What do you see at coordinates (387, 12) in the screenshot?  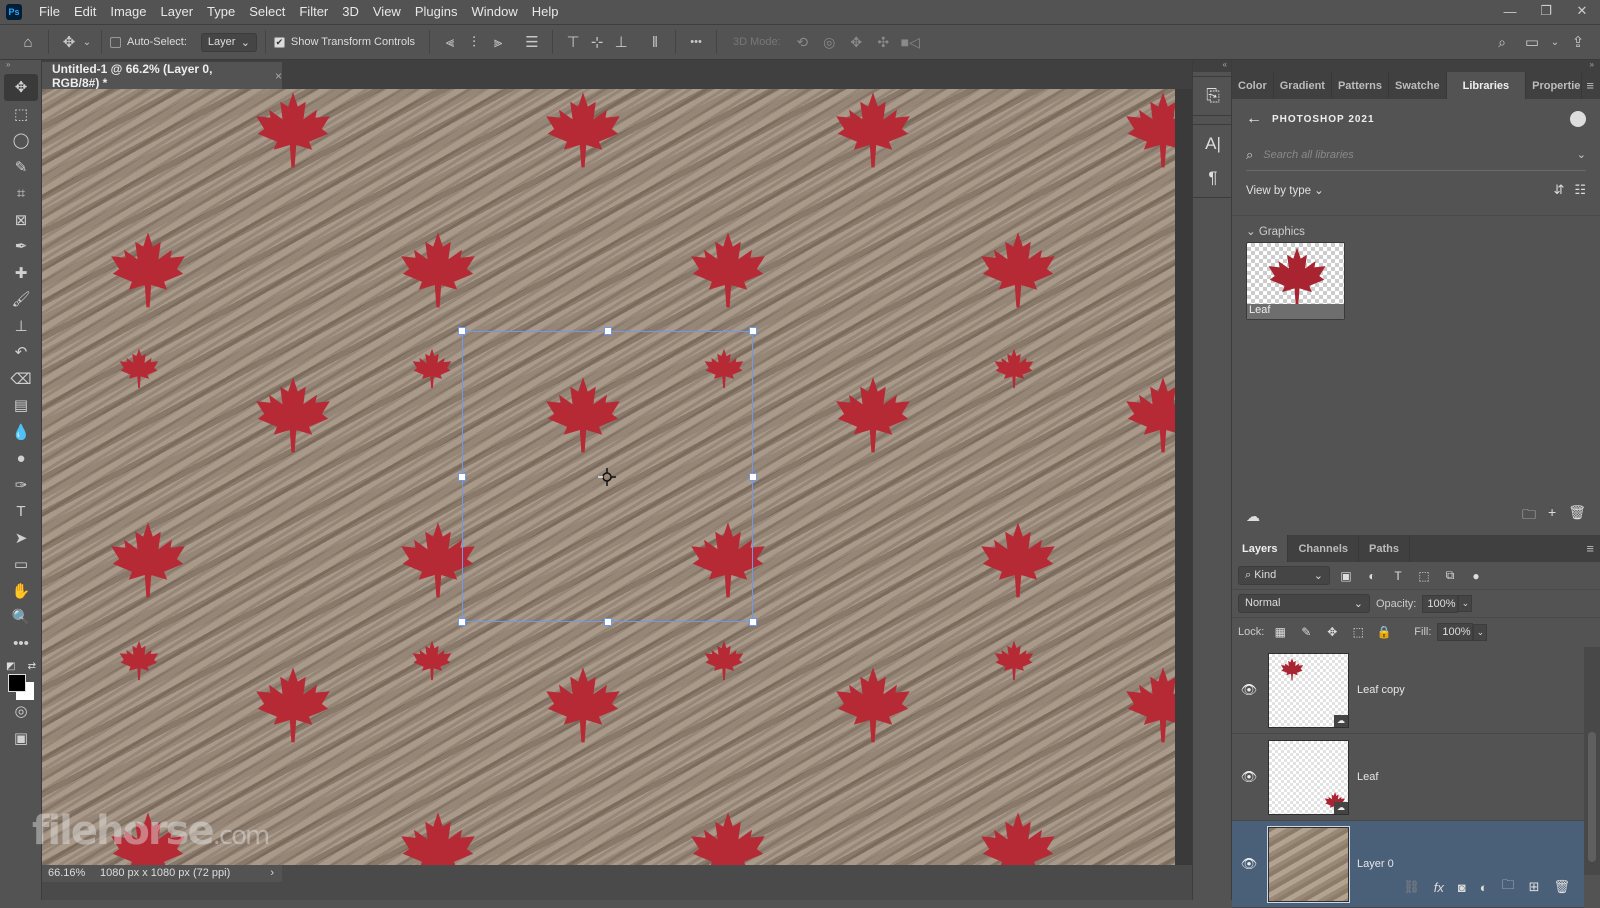 I see `menu-view: View` at bounding box center [387, 12].